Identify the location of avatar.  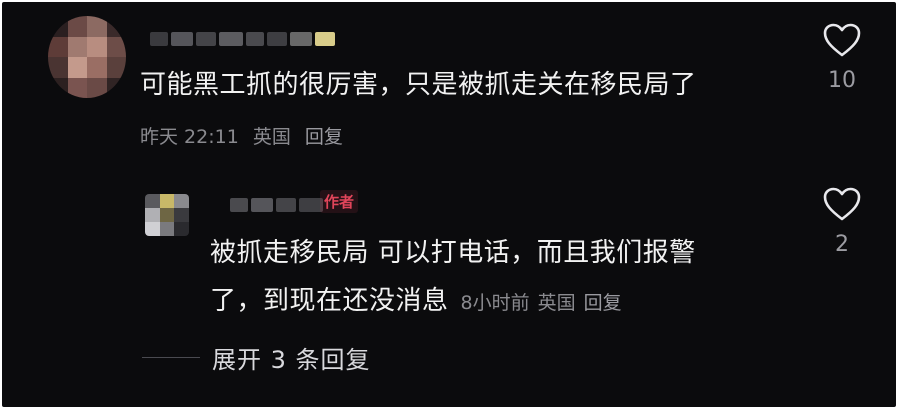
(87, 57).